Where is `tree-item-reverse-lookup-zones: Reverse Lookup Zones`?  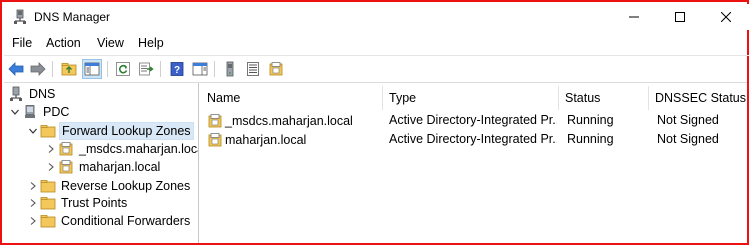
tree-item-reverse-lookup-zones: Reverse Lookup Zones is located at coordinates (109, 185).